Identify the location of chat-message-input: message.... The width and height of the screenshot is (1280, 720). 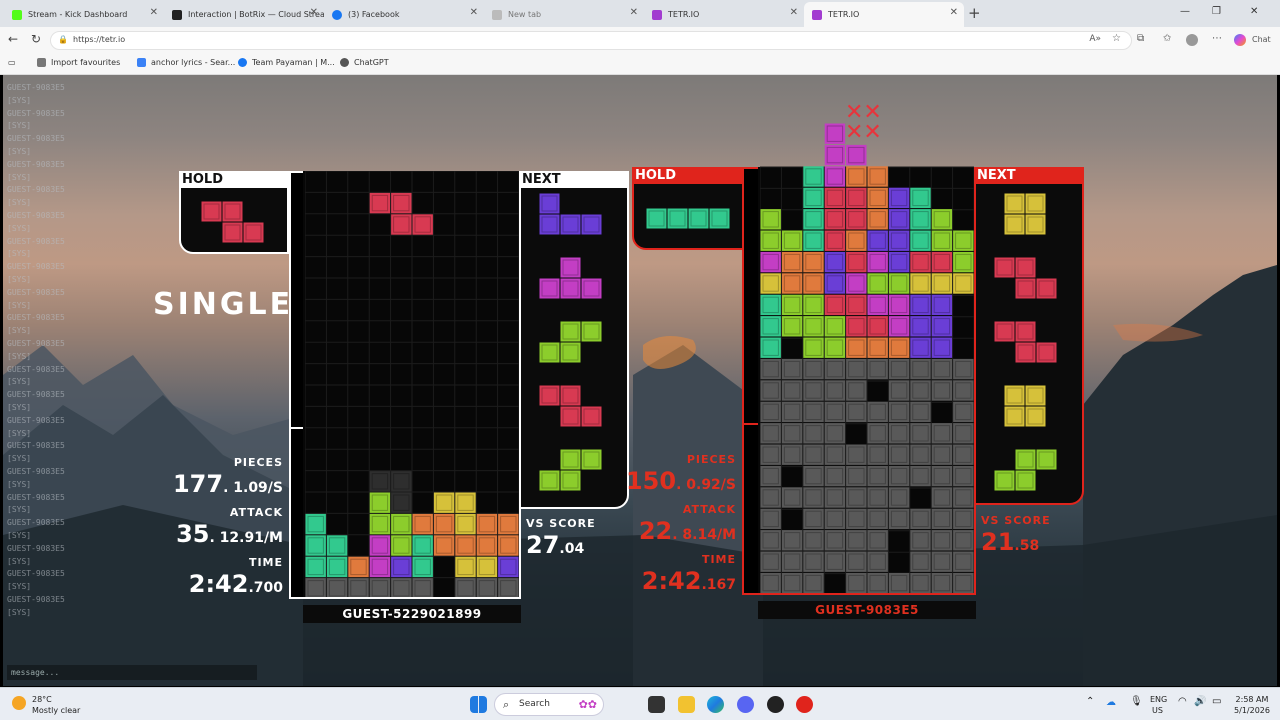
(132, 672).